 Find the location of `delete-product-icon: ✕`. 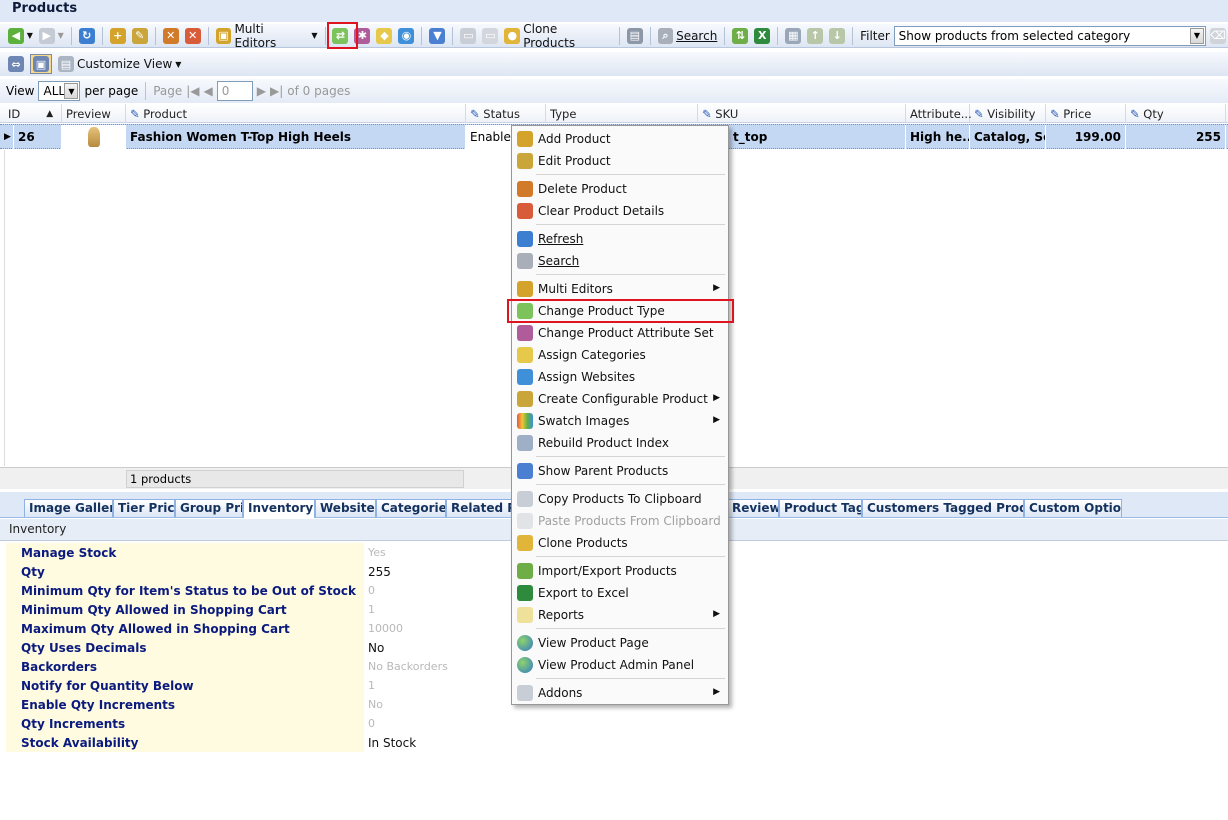

delete-product-icon: ✕ is located at coordinates (170, 35).